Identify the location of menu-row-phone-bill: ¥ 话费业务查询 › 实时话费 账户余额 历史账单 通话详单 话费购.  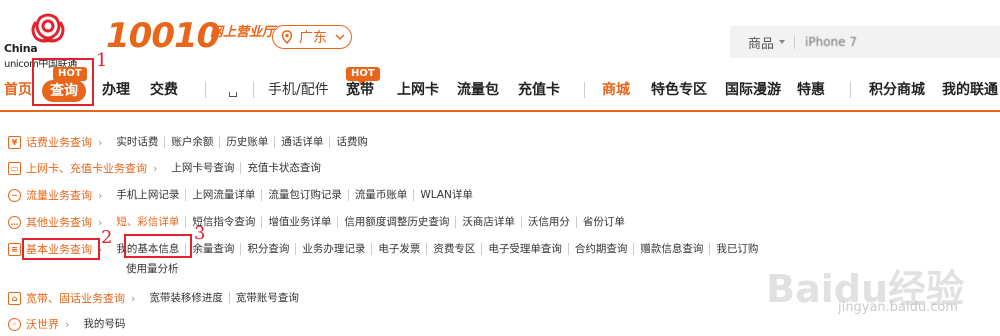
(191, 142).